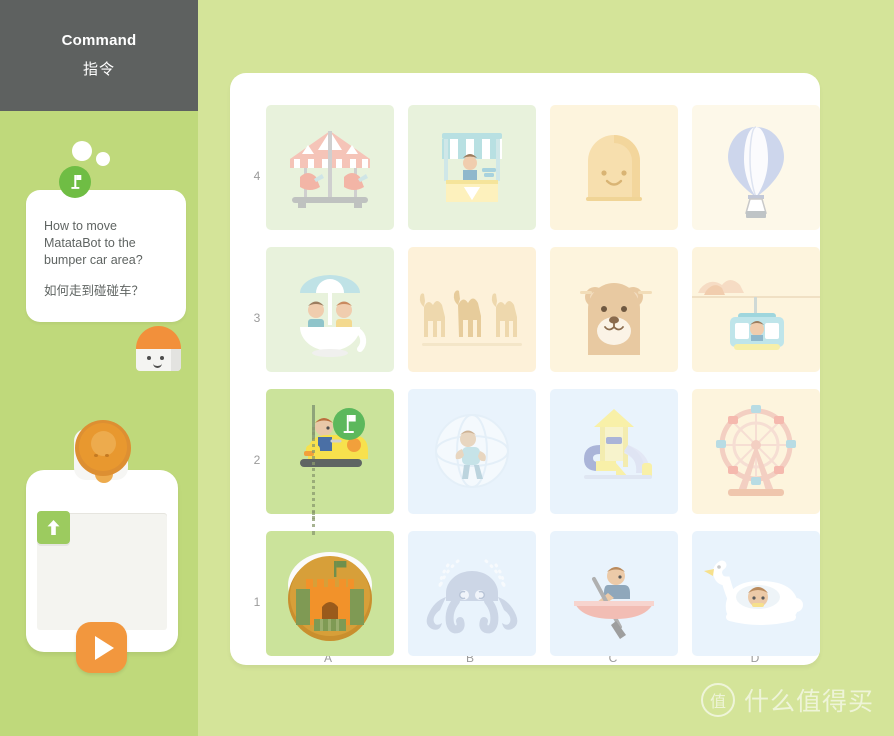 The width and height of the screenshot is (894, 736). I want to click on play-triangle, so click(104, 647).